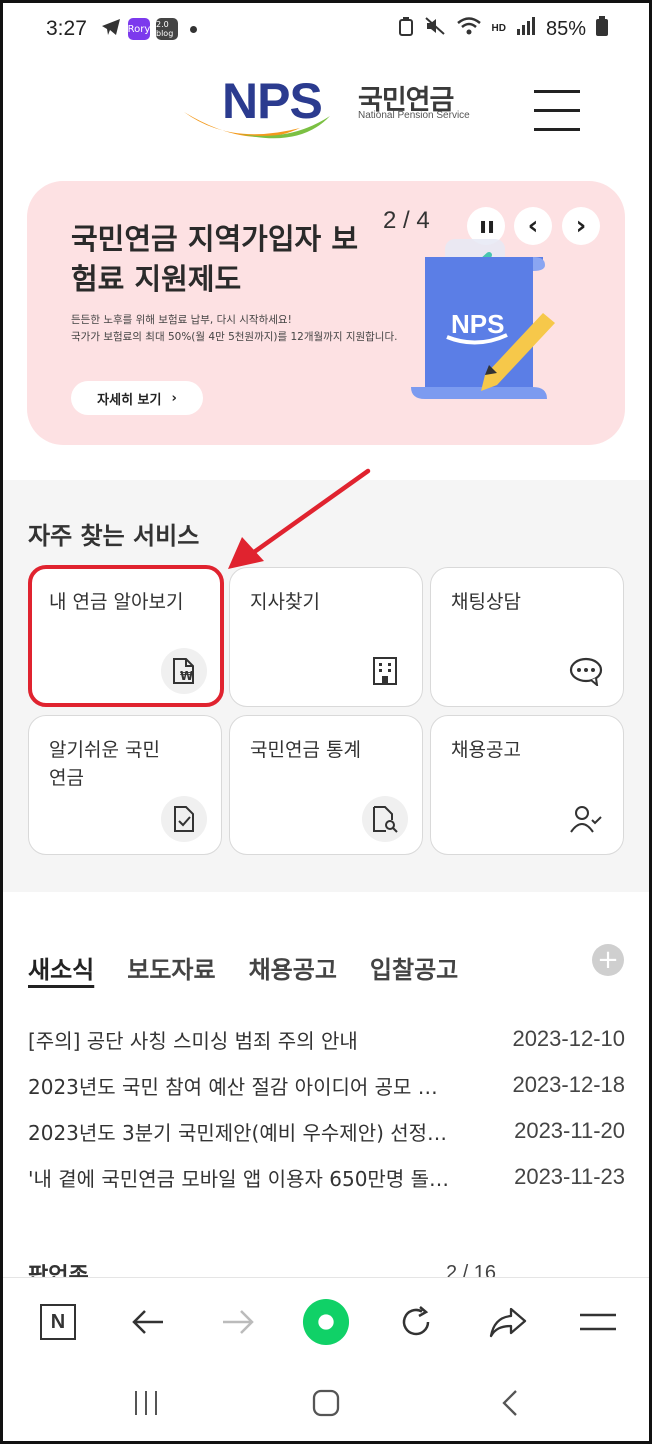 The image size is (652, 1444). What do you see at coordinates (61, 967) in the screenshot?
I see `tab-news: 새소식` at bounding box center [61, 967].